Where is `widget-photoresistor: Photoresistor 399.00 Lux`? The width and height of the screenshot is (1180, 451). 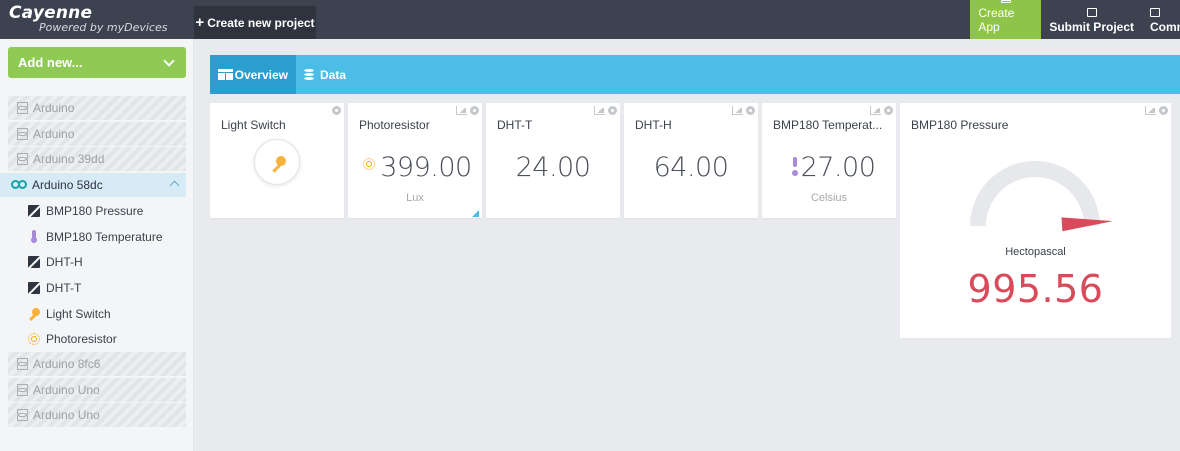
widget-photoresistor: Photoresistor 399.00 Lux is located at coordinates (415, 160).